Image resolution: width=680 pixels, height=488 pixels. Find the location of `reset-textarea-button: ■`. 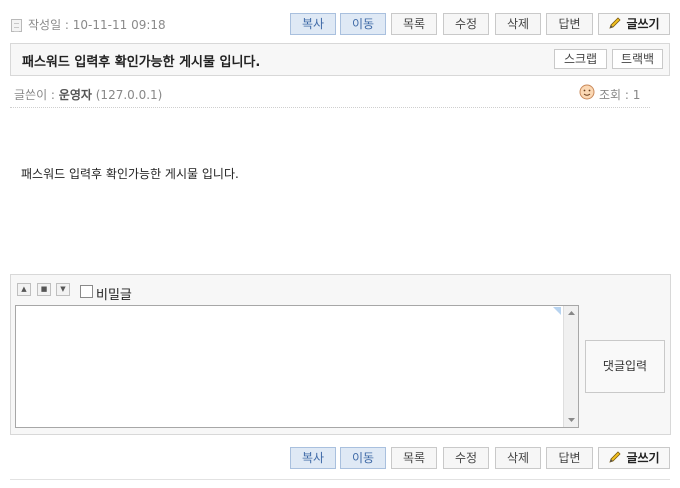

reset-textarea-button: ■ is located at coordinates (44, 289).